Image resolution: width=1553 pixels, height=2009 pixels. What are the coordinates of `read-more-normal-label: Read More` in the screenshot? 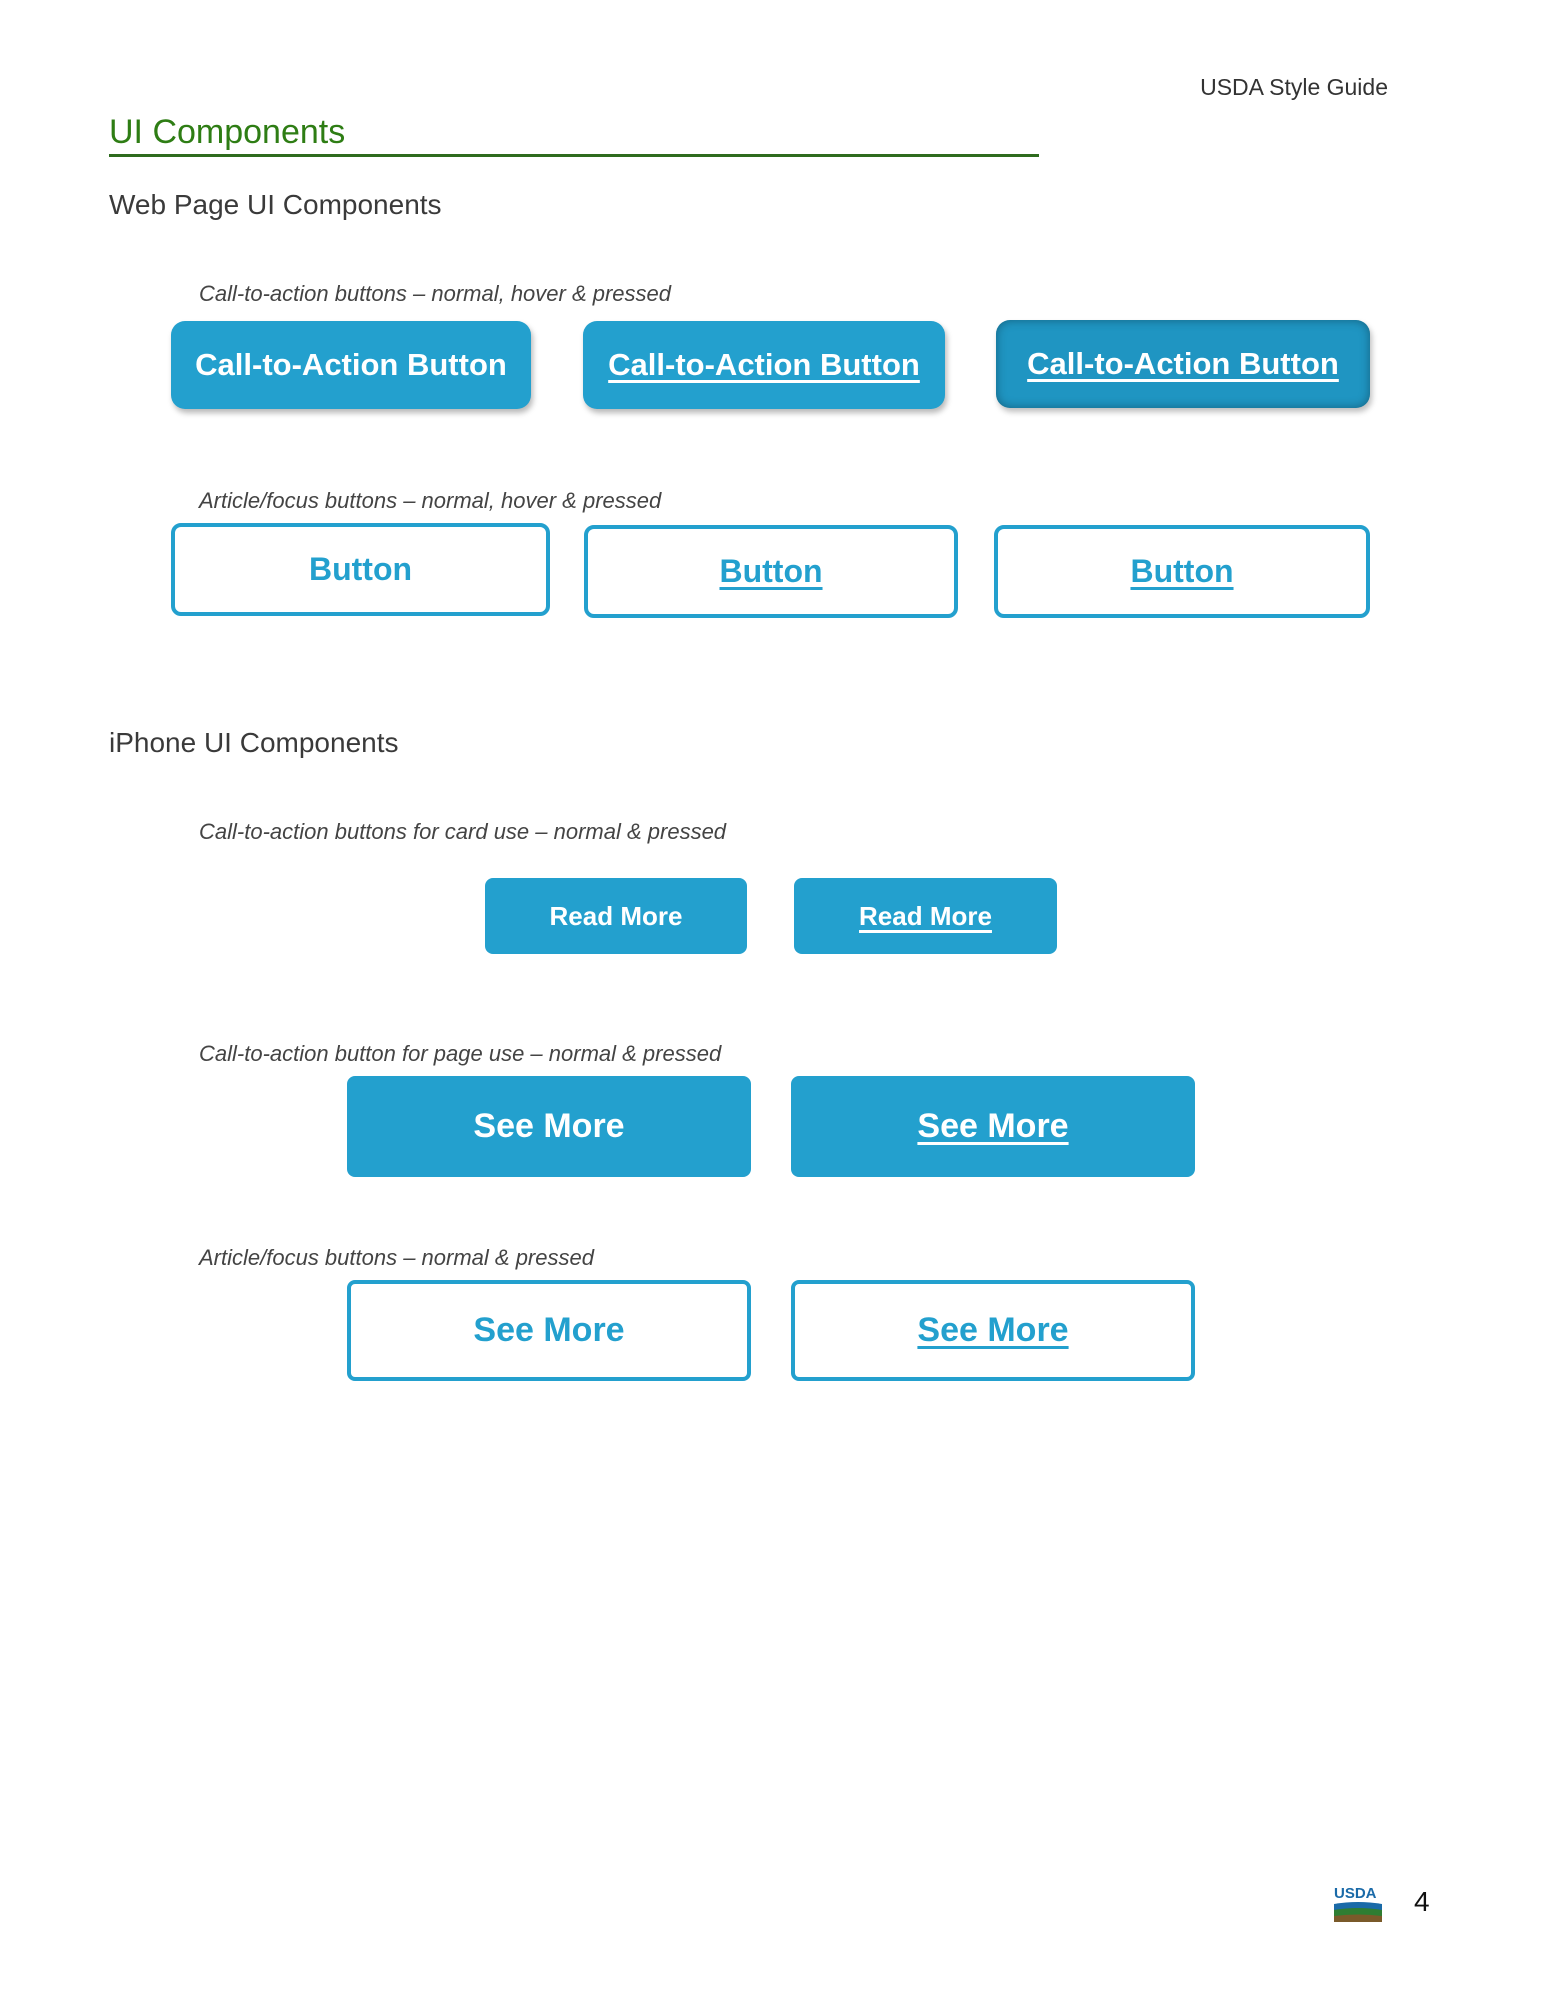 It's located at (616, 915).